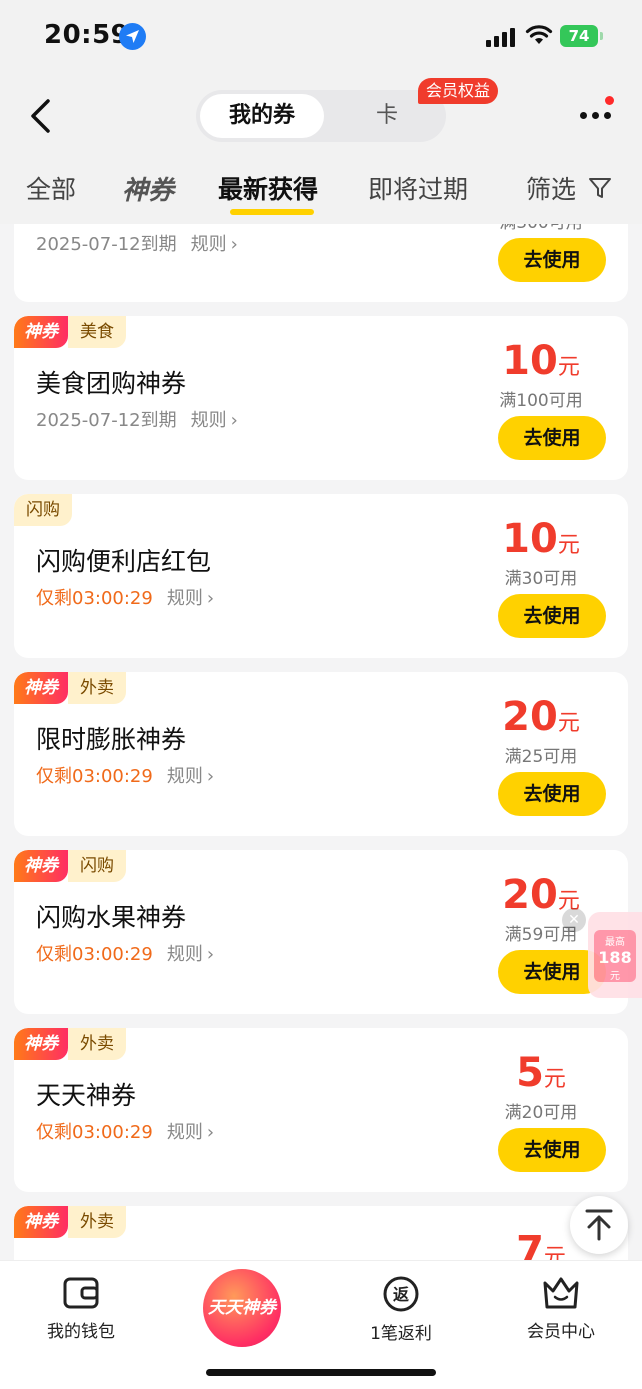 This screenshot has width=642, height=1389. I want to click on coupon-tags: 神券 闪购, so click(70, 866).